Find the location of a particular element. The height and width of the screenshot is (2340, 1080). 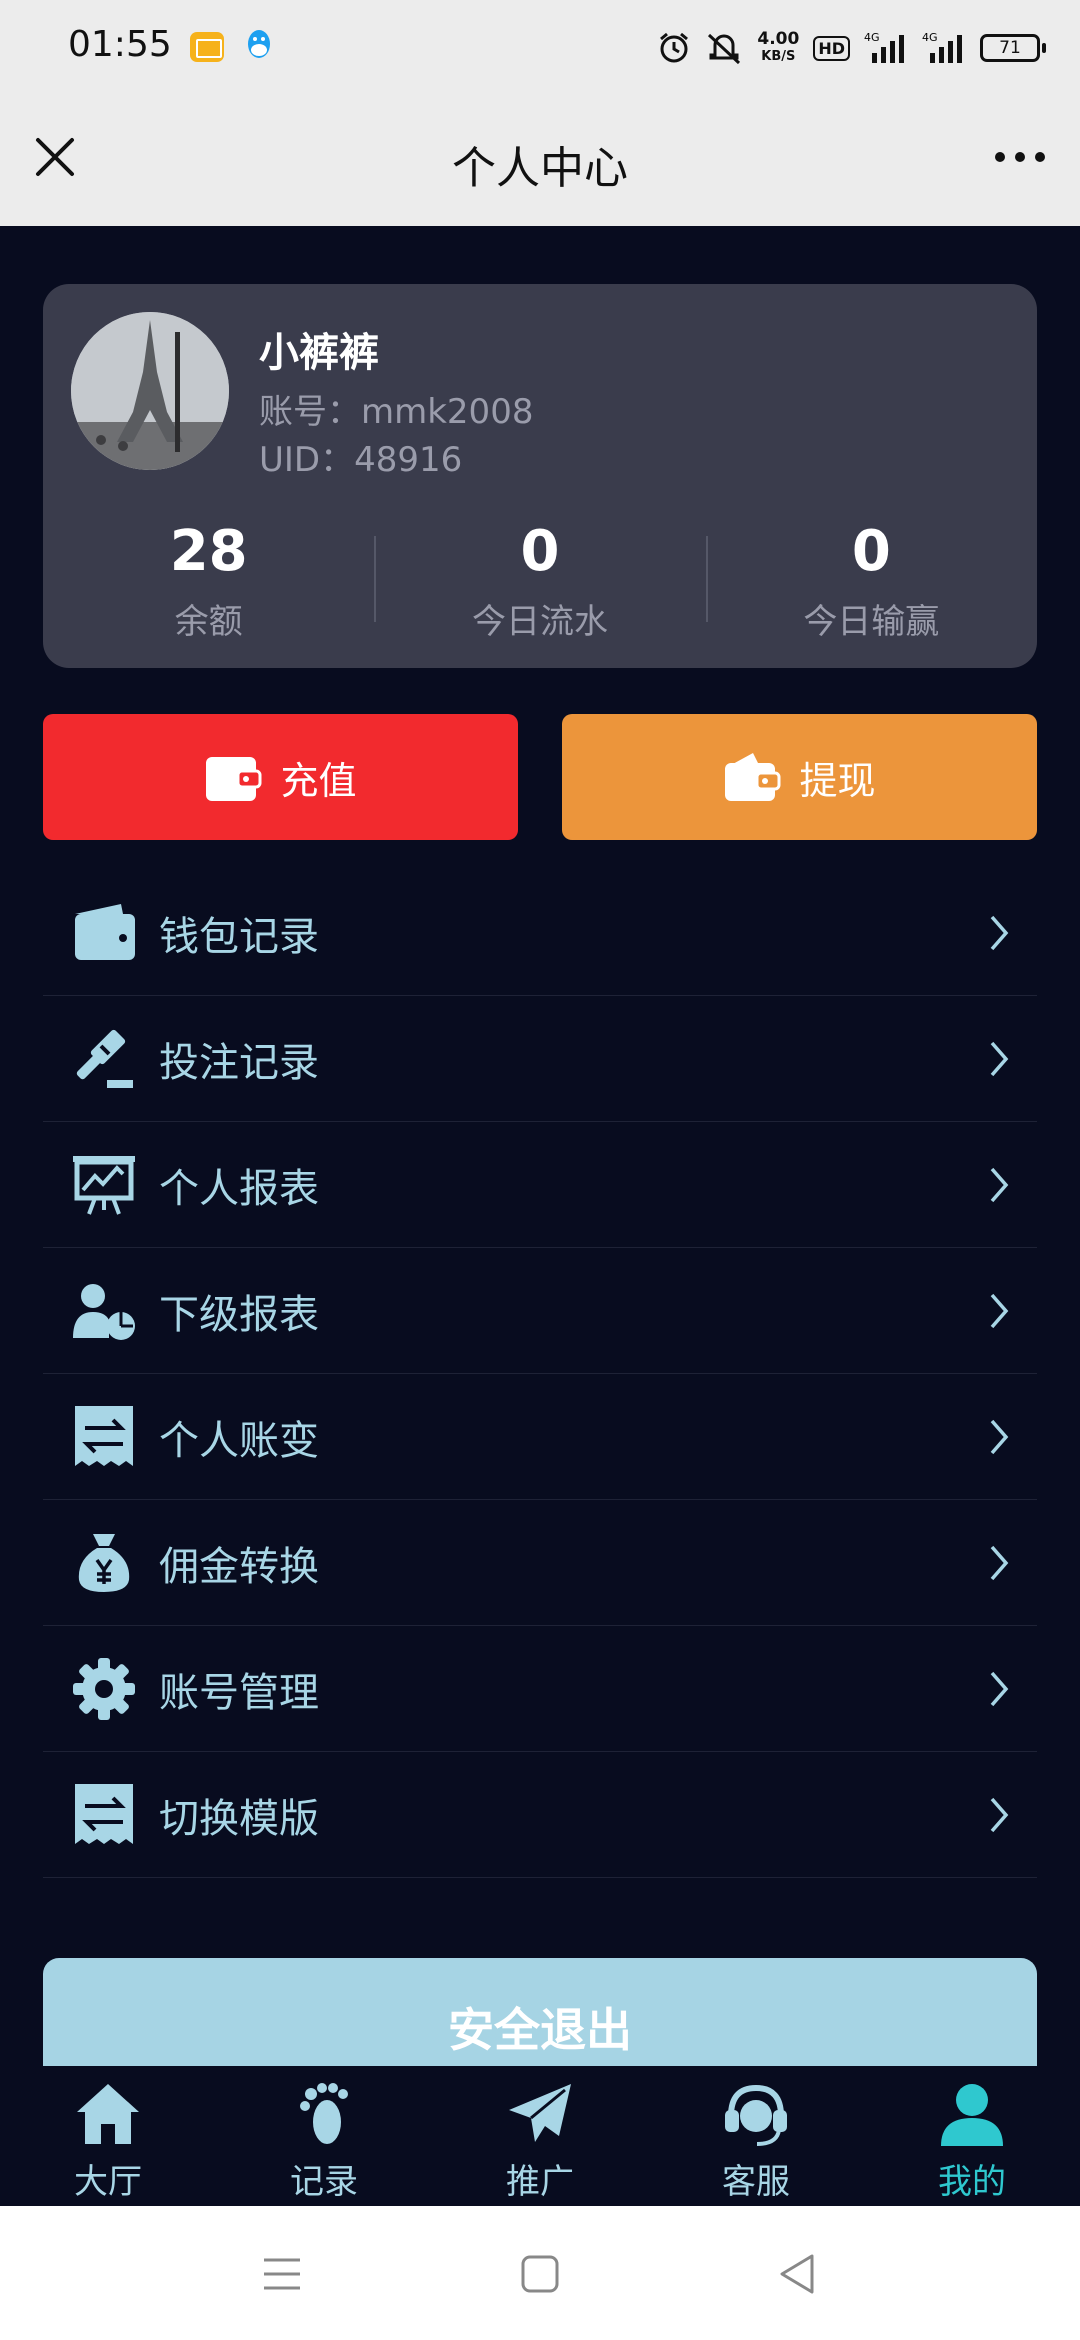

qq-icon is located at coordinates (259, 44).